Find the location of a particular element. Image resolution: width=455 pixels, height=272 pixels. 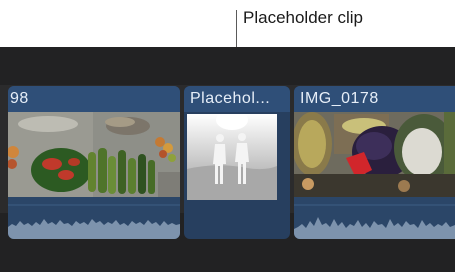

placeholder-thumbnail is located at coordinates (232, 157).